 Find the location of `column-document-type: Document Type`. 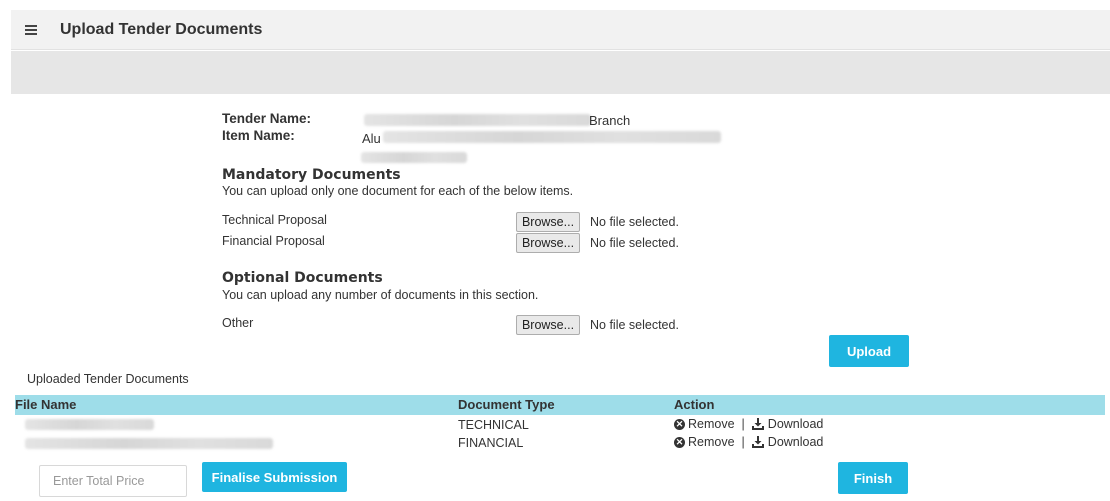

column-document-type: Document Type is located at coordinates (506, 404).